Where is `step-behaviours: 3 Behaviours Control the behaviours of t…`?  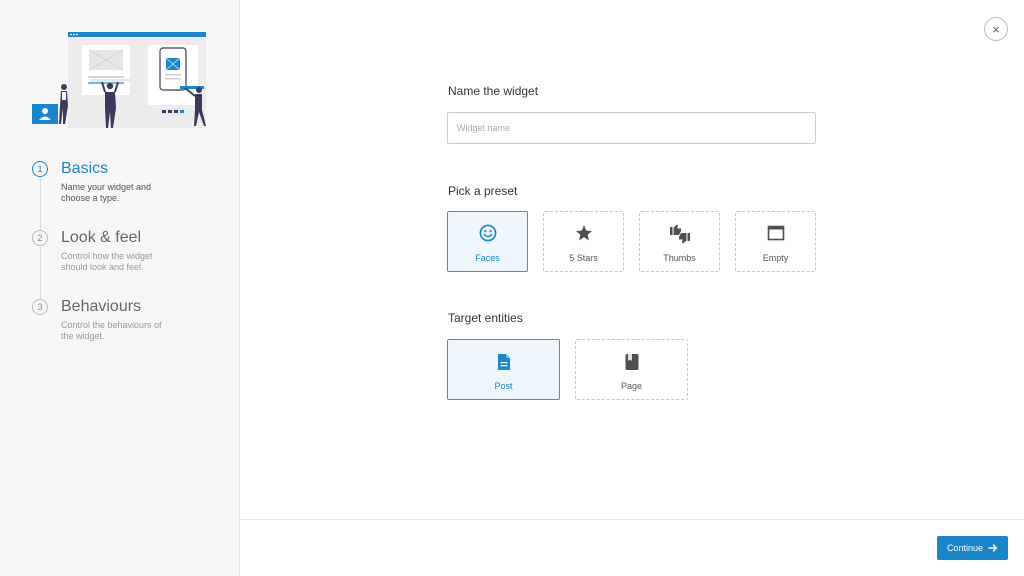 step-behaviours: 3 Behaviours Control the behaviours of t… is located at coordinates (132, 332).